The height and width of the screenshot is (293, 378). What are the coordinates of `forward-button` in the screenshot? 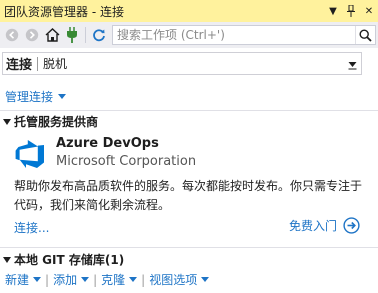 It's located at (32, 35).